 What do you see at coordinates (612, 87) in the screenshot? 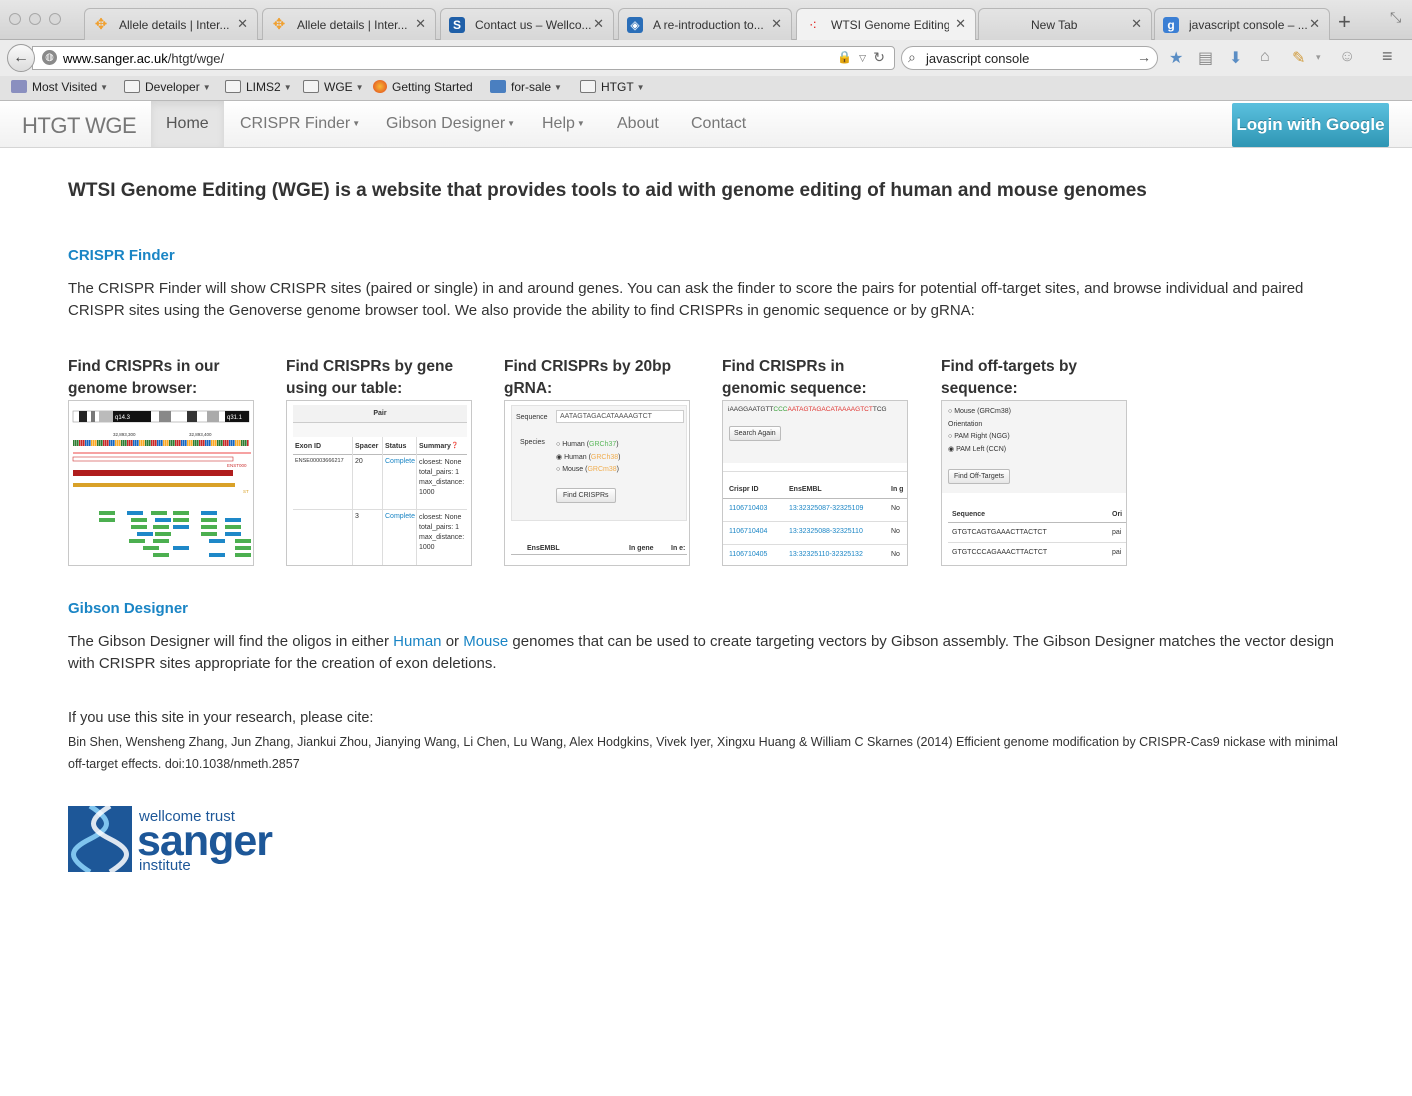
I see `bookmark-htgt: HTGT ▼` at bounding box center [612, 87].